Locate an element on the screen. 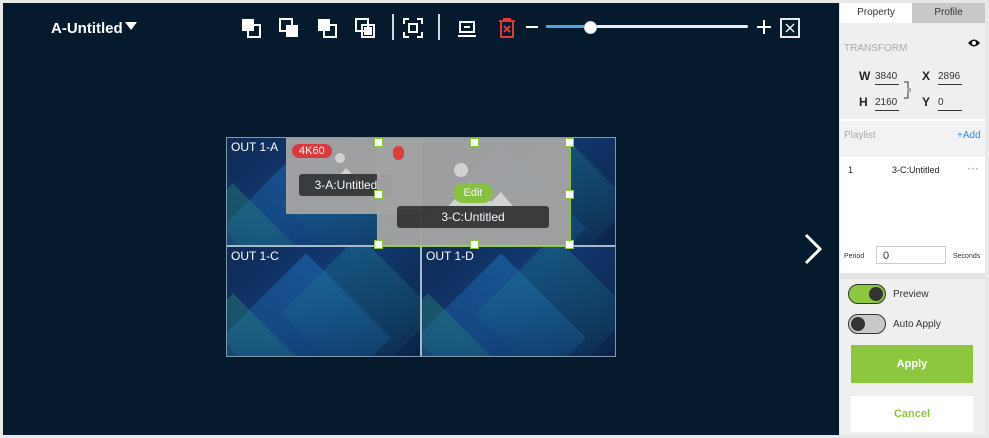 This screenshot has height=438, width=989. width-key: W is located at coordinates (865, 76).